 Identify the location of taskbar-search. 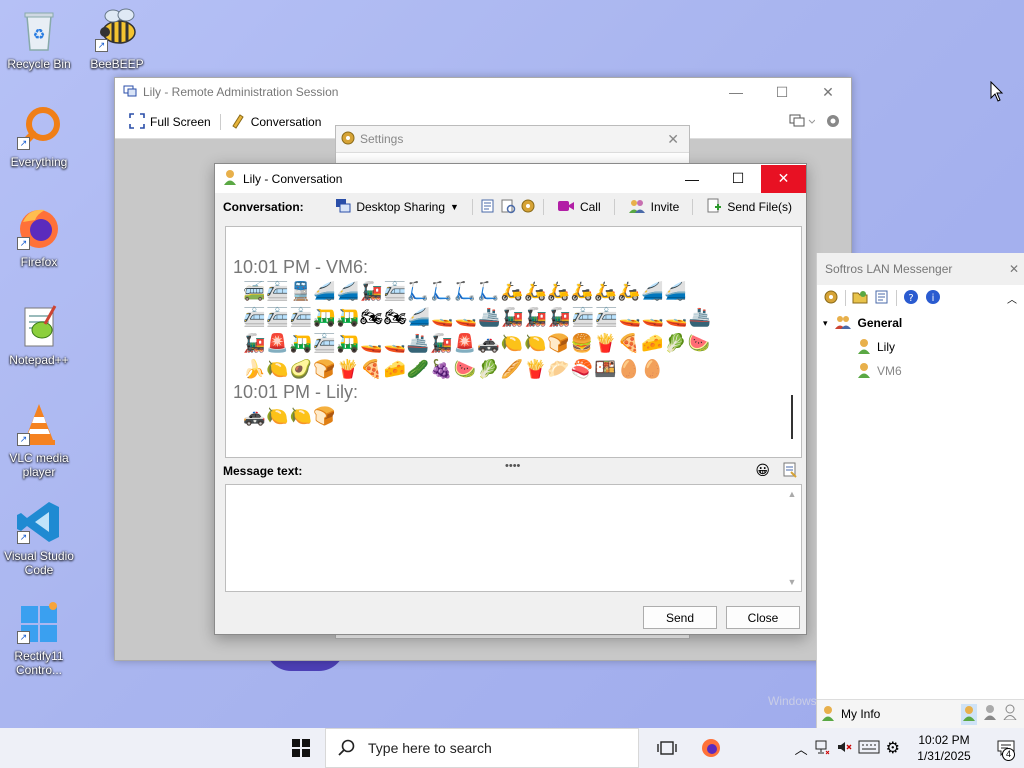
(482, 748).